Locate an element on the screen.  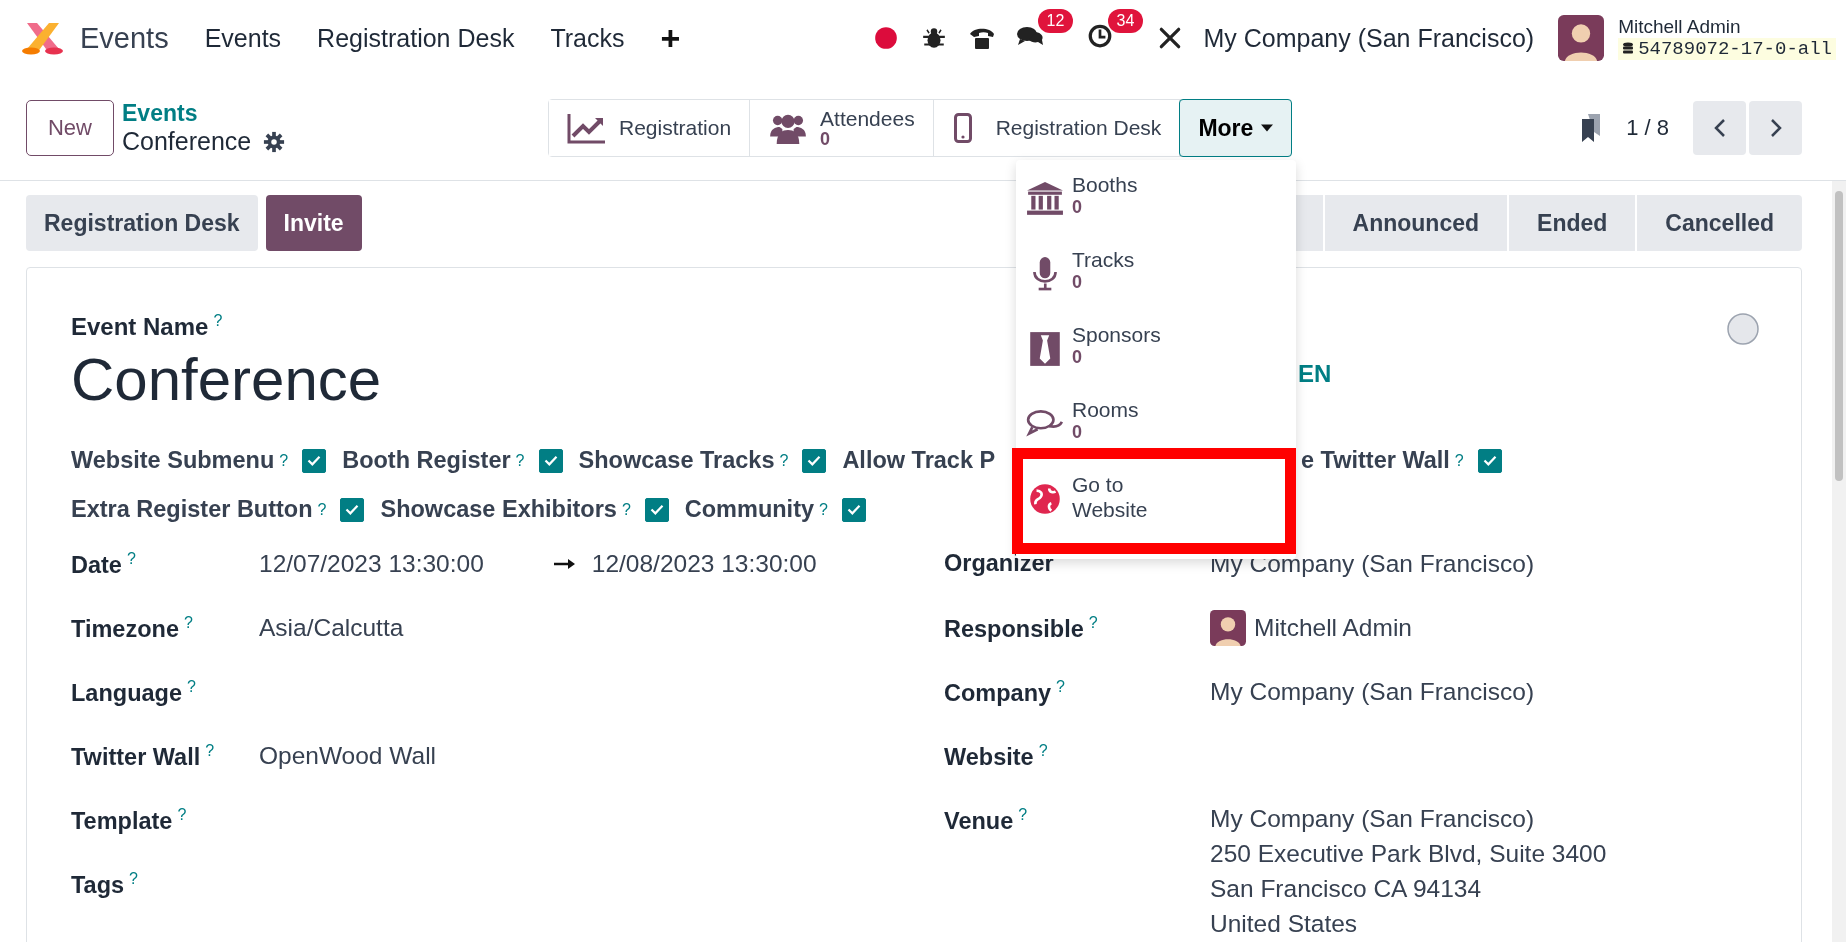
menu-item: Rooms 0 is located at coordinates (1156, 434).